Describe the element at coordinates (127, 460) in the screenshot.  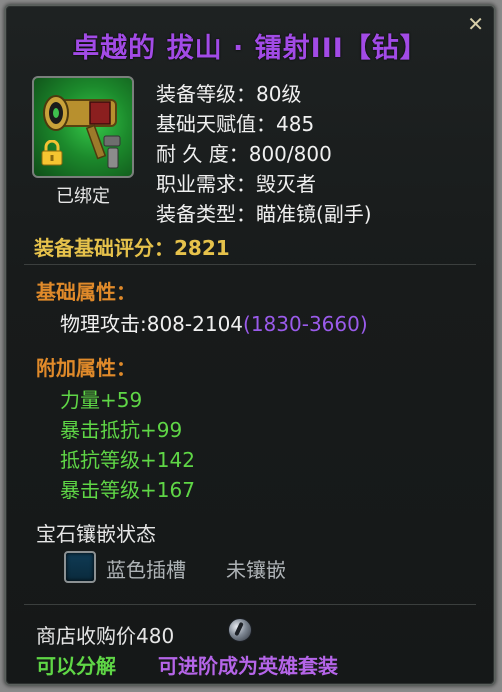
I see `extra-attribute: 抵抗等级+142` at that location.